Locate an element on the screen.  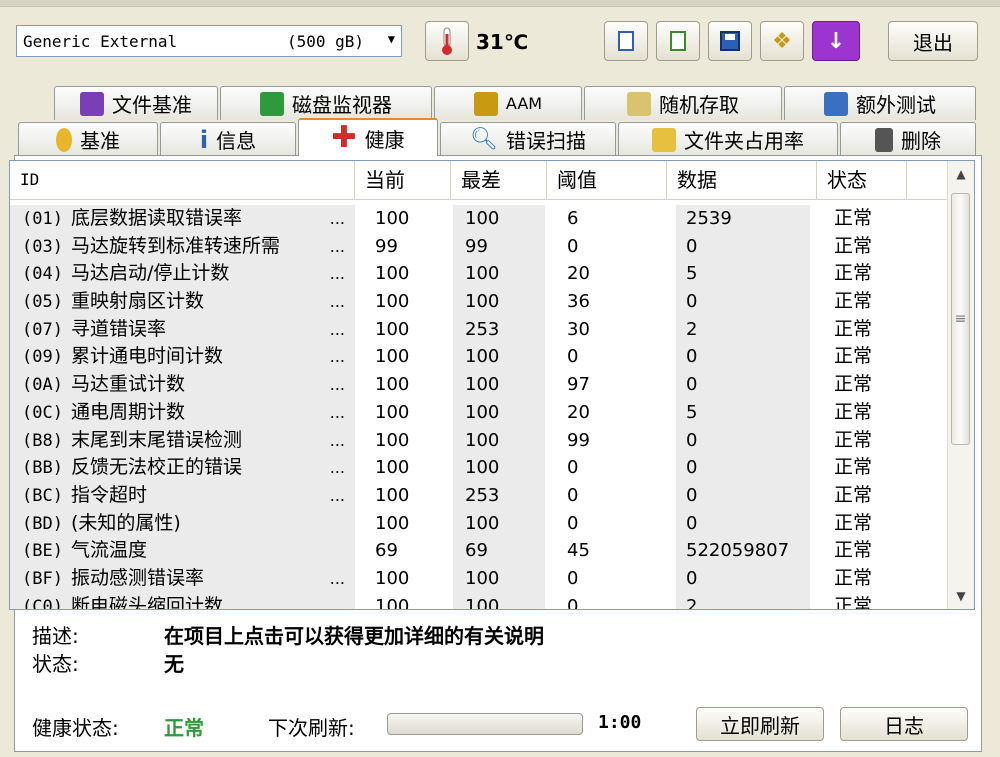
tab-health: ✚ 健康 is located at coordinates (368, 137).